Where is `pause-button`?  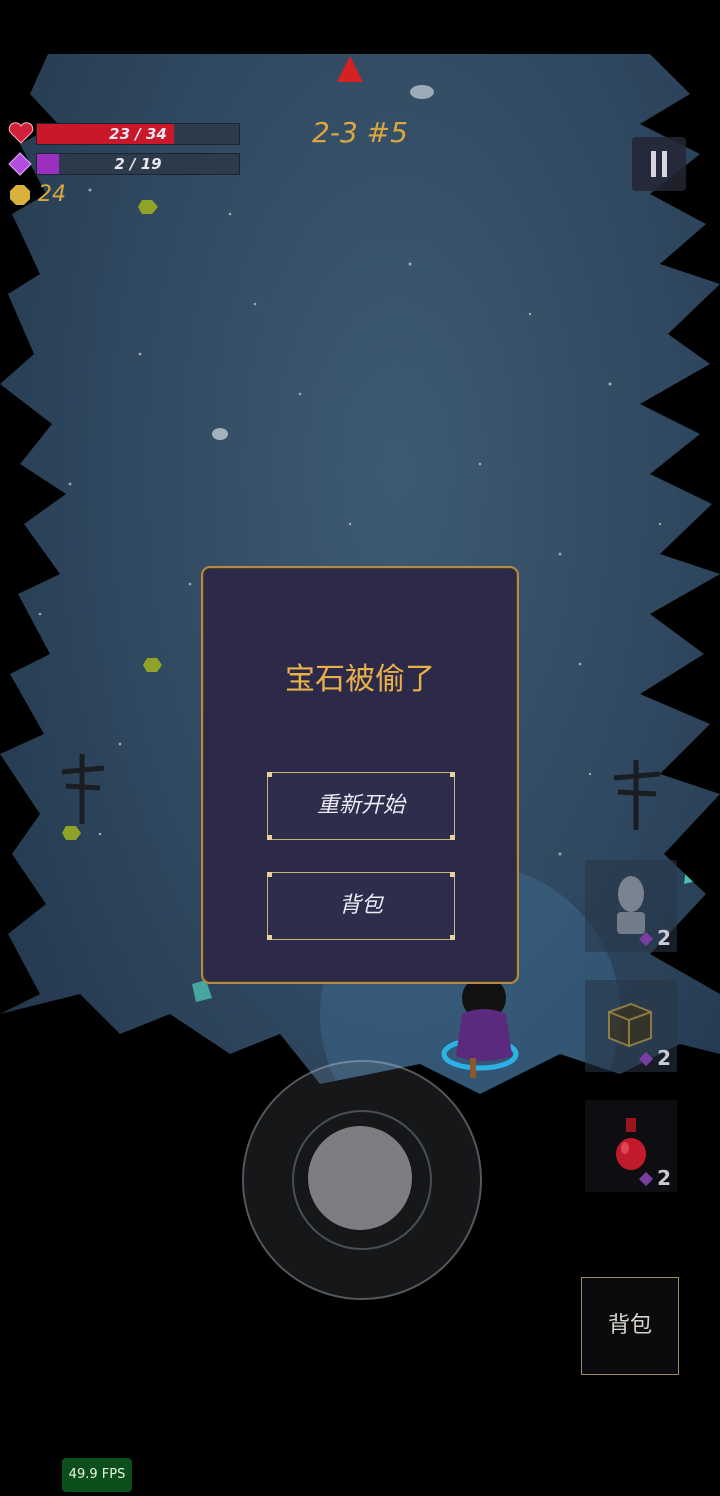
pause-button is located at coordinates (659, 164).